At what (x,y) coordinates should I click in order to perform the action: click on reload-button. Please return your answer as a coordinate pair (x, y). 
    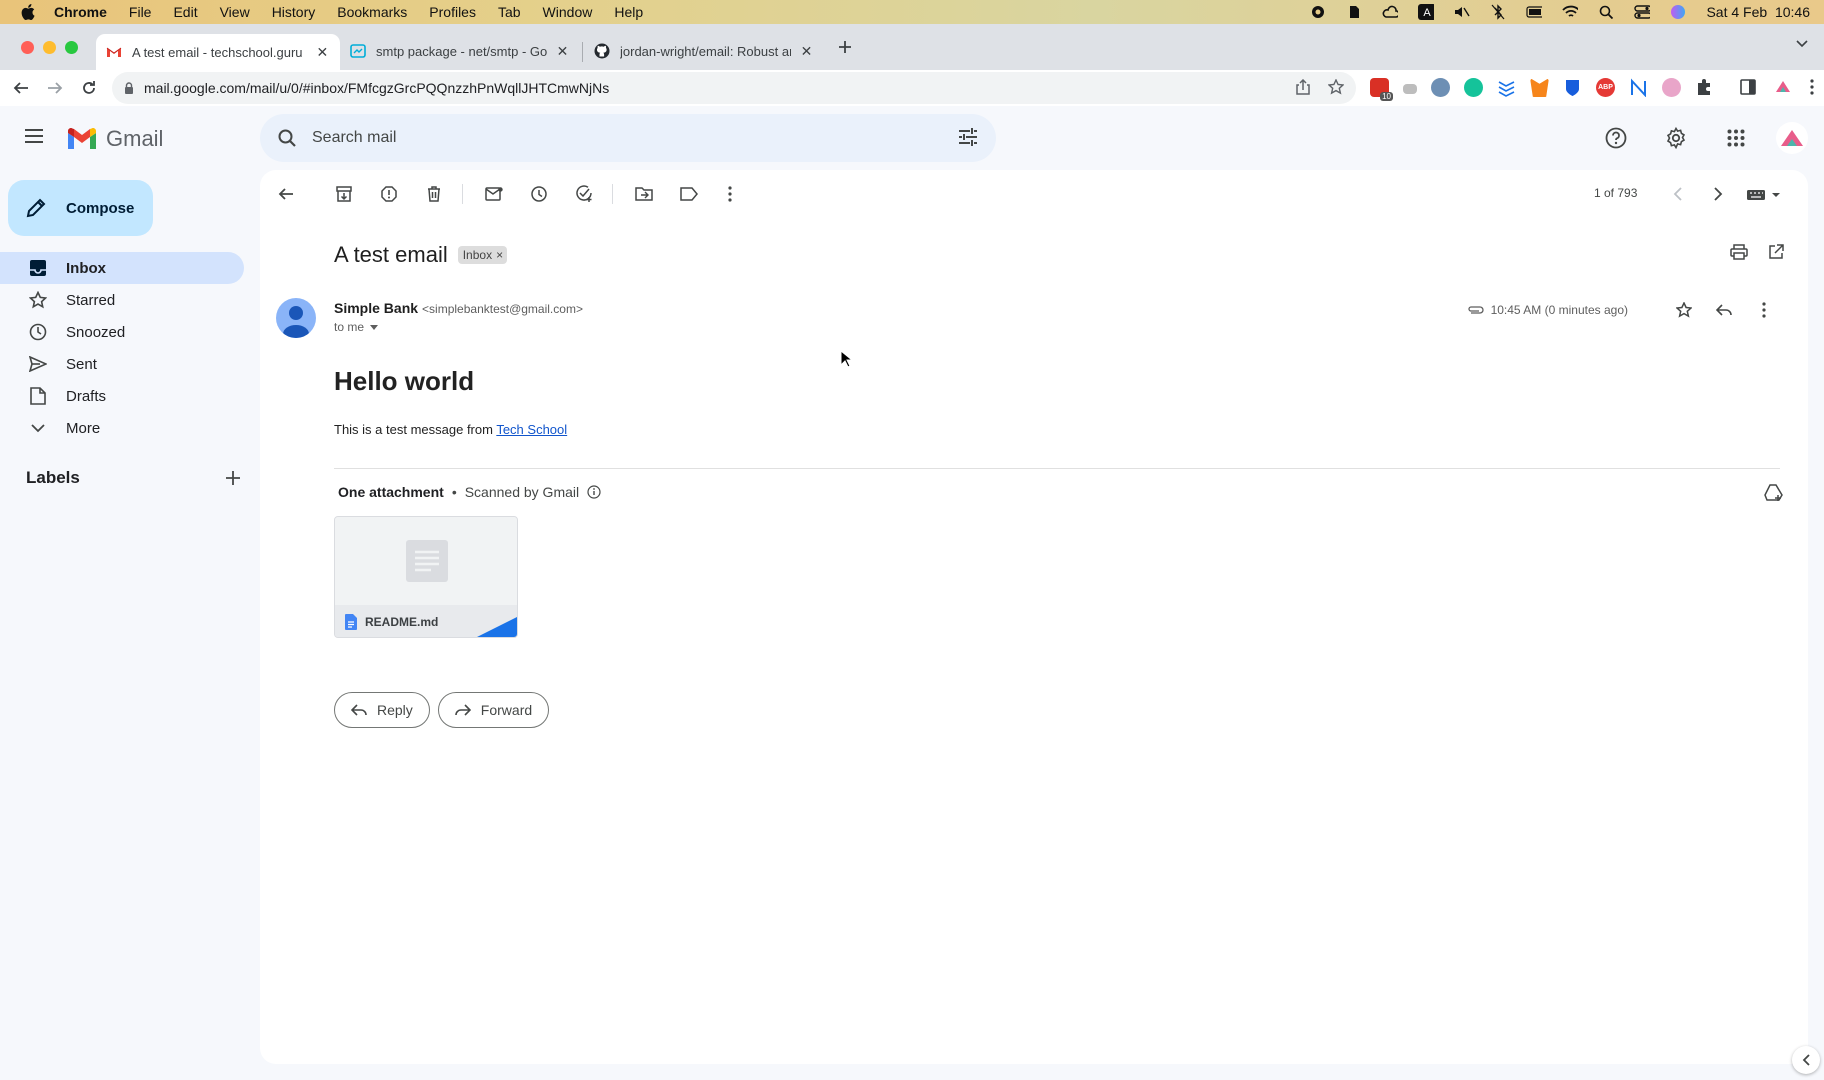
    Looking at the image, I should click on (89, 88).